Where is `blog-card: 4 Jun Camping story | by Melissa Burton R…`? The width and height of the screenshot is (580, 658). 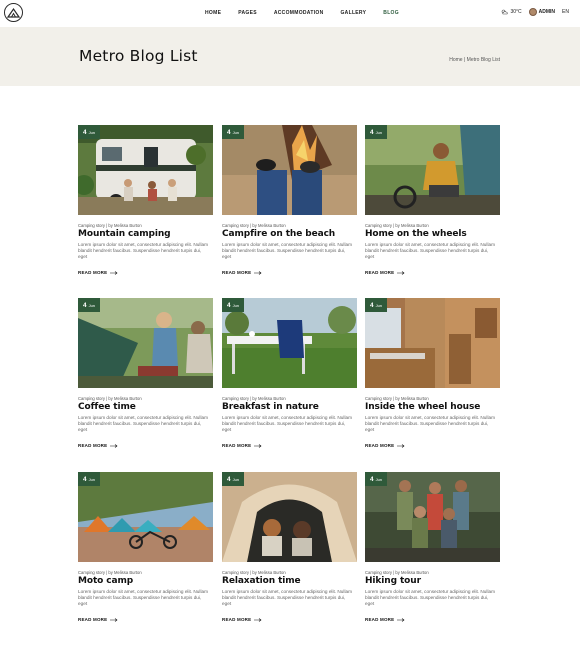
blog-card: 4 Jun Camping story | by Melissa Burton R… is located at coordinates (289, 547).